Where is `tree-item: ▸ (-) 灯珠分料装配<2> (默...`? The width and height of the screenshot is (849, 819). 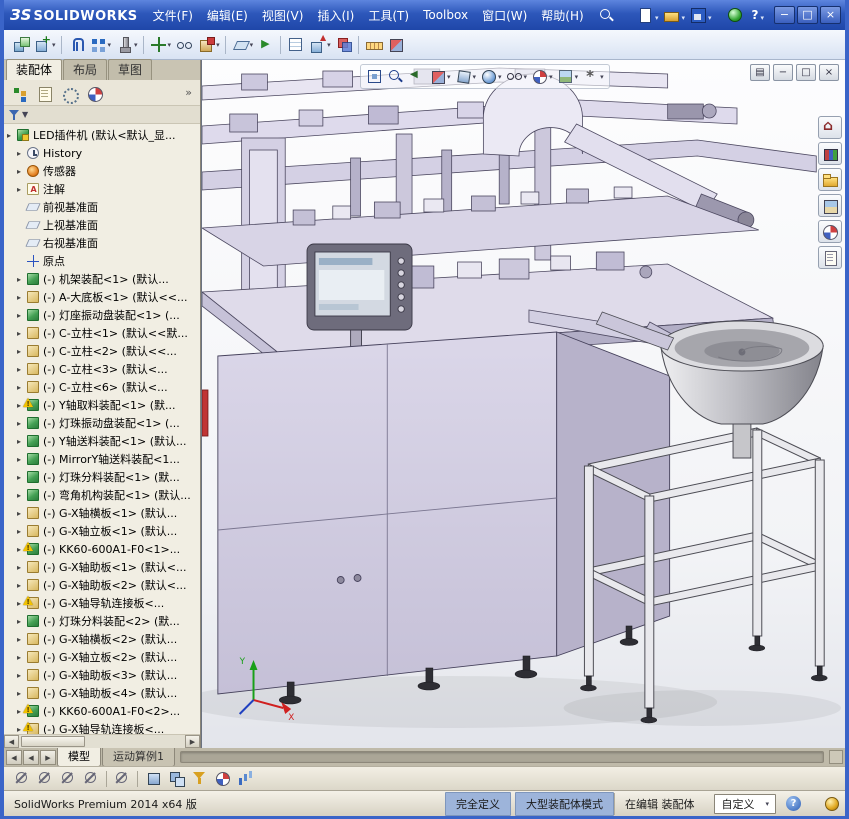 tree-item: ▸ (-) 灯珠分料装配<2> (默... is located at coordinates (102, 621).